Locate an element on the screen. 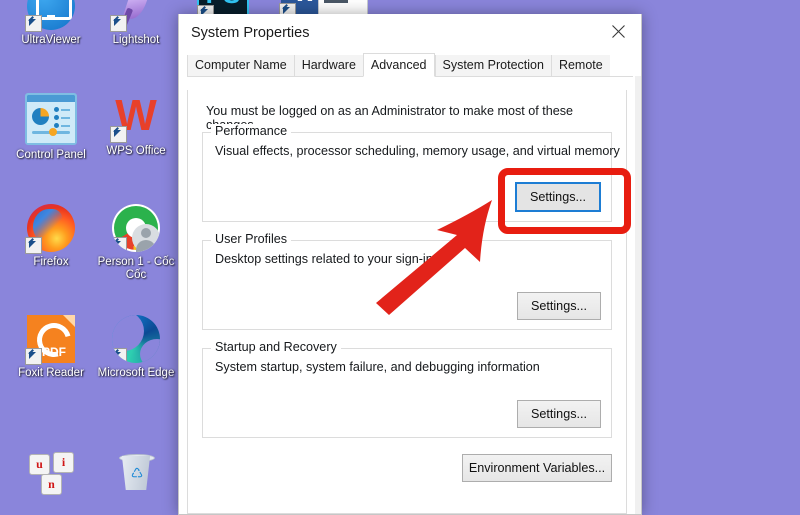 The image size is (800, 515). desktop-icon-control-panel: Control Panel is located at coordinates (51, 127).